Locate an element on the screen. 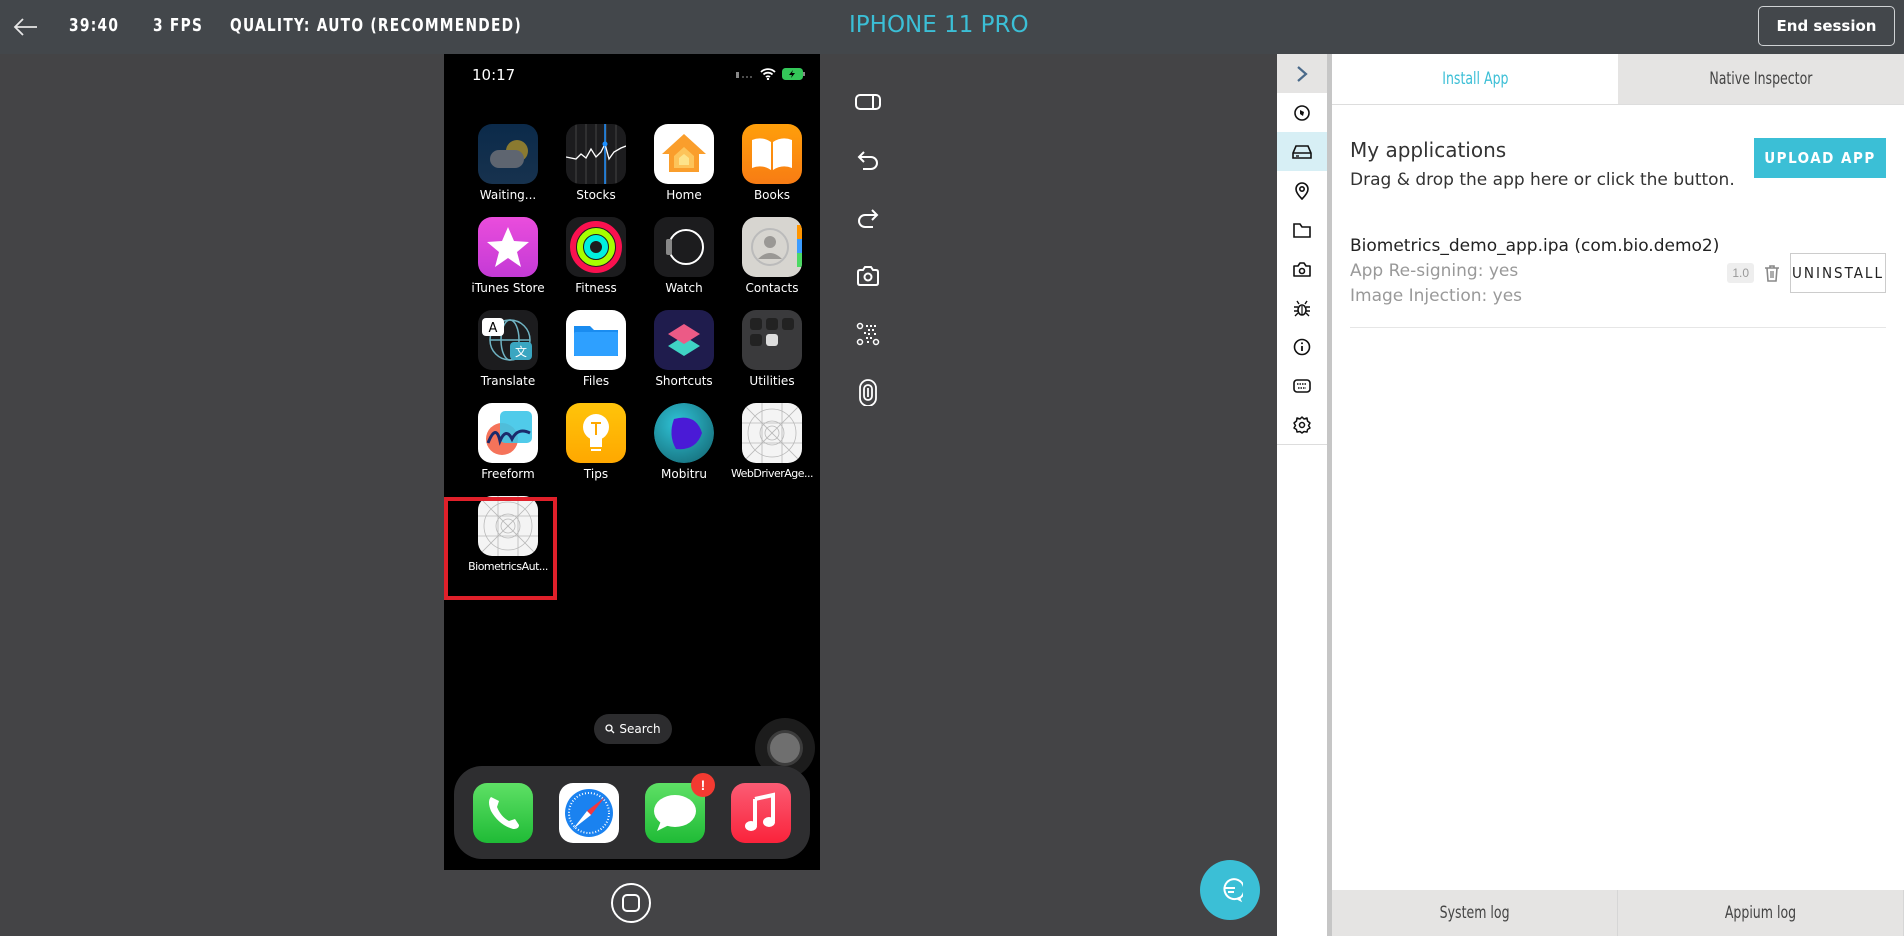  app-tips: Tips is located at coordinates (596, 442).